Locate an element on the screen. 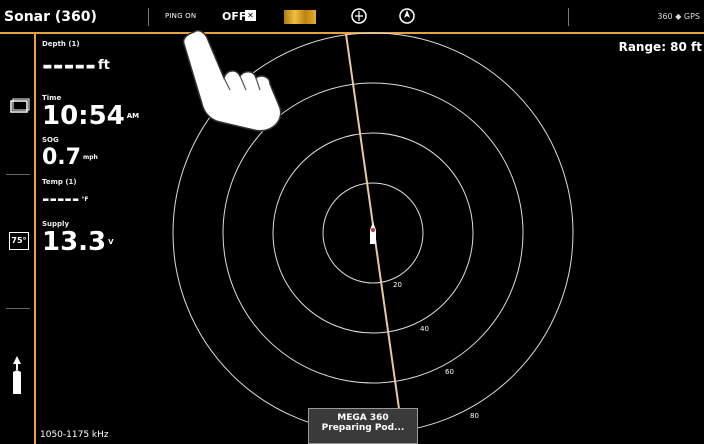 This screenshot has height=444, width=704. depth-label: Depth (1) is located at coordinates (61, 44).